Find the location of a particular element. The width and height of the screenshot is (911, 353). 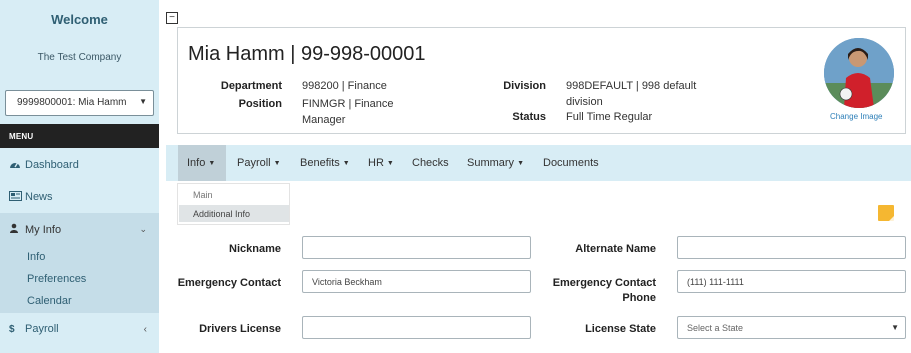

tab-benefits: Benefits ▼ is located at coordinates (325, 163).